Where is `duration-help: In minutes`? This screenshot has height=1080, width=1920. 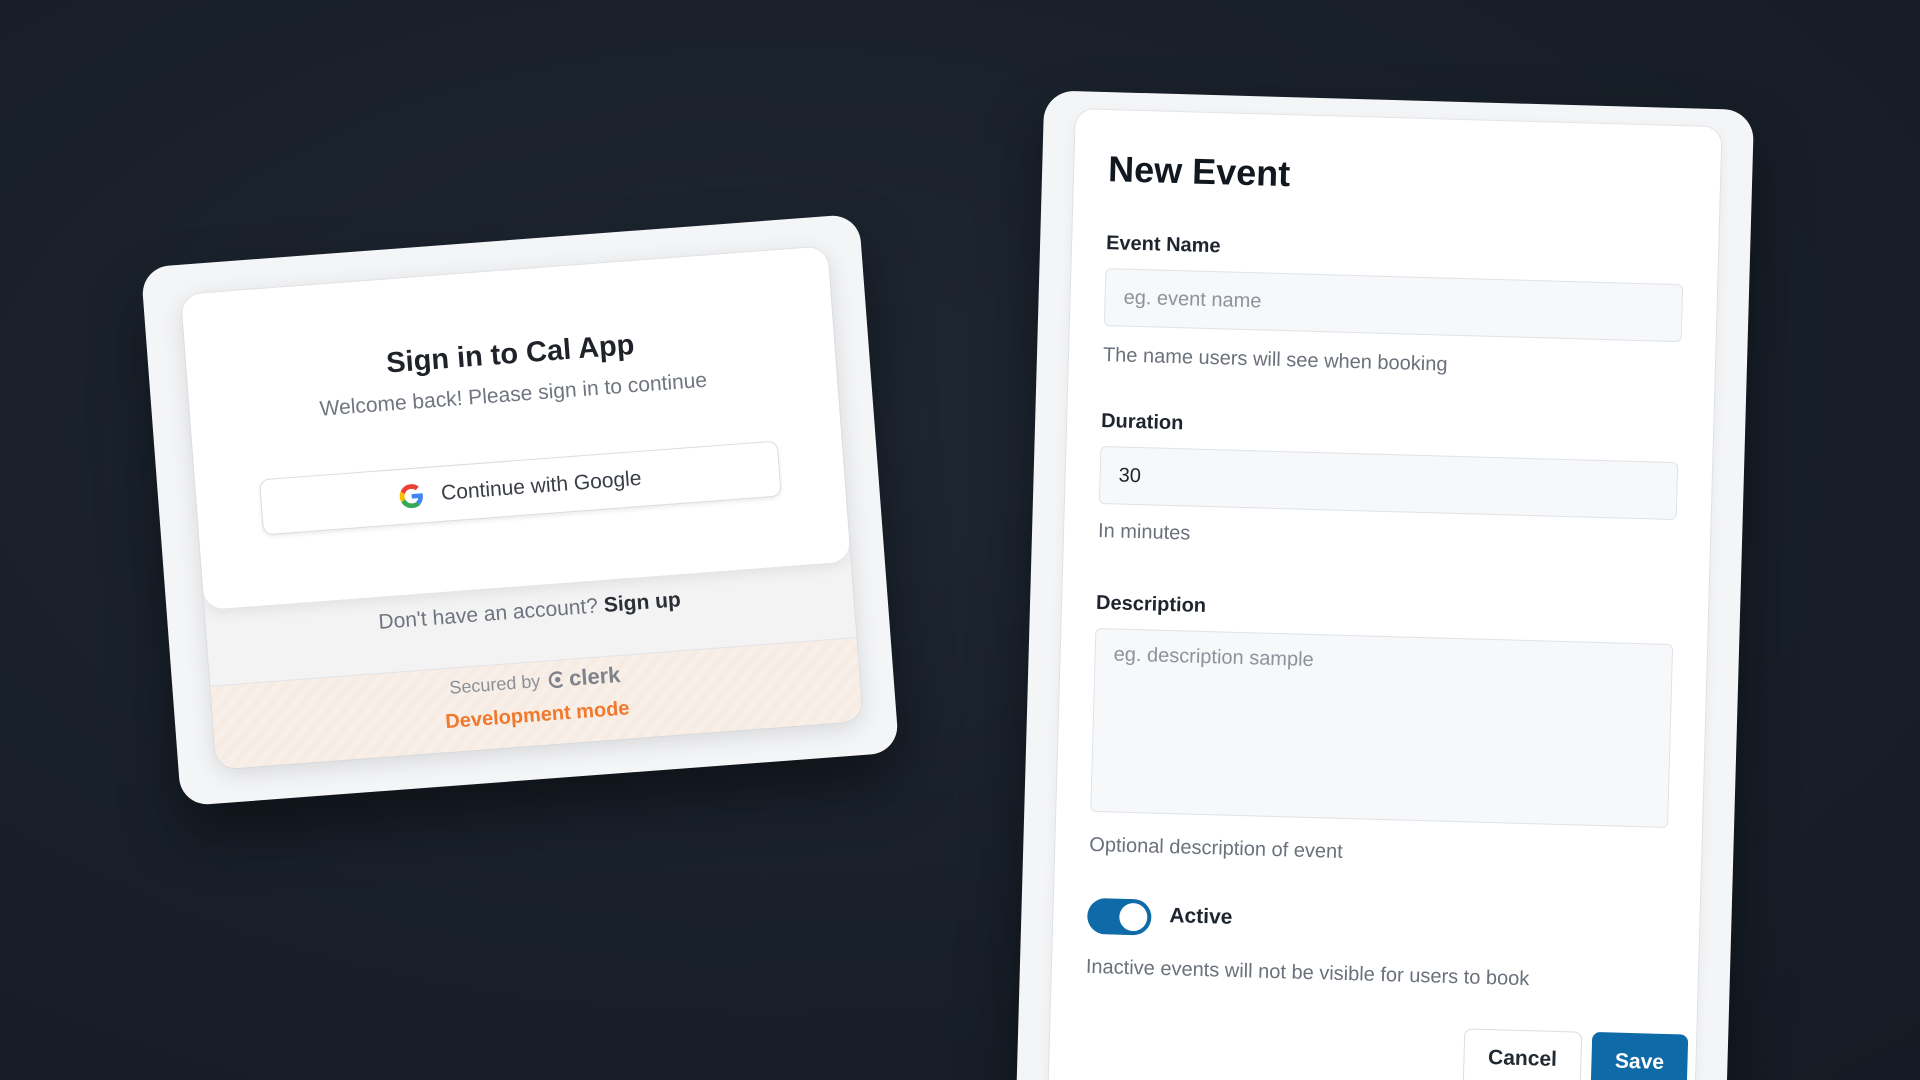
duration-help: In minutes is located at coordinates (1144, 532).